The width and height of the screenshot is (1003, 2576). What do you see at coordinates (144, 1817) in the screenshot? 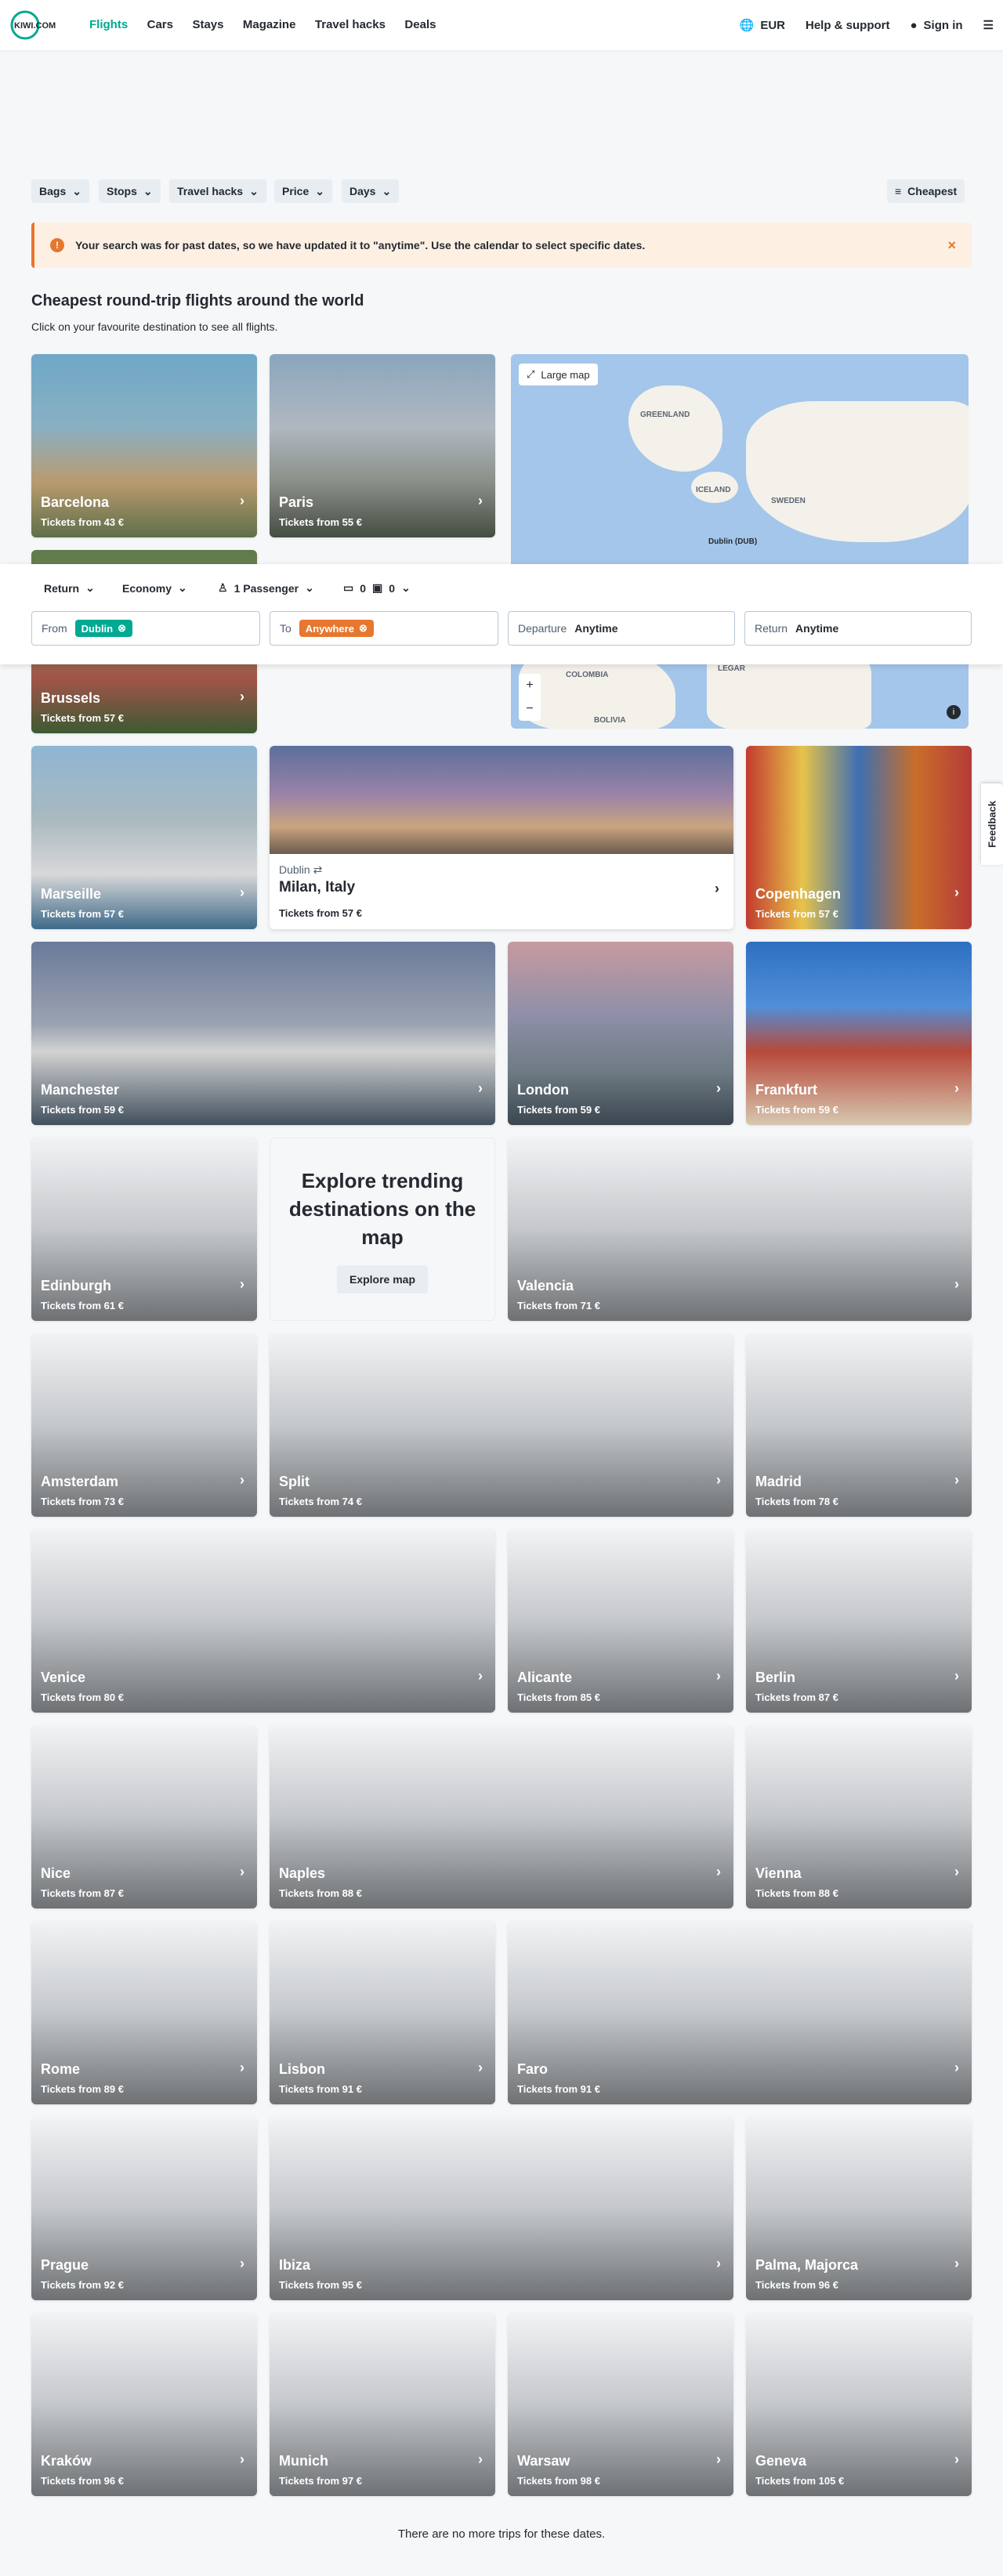
I see `destination-card: Nice Tickets from 87 € ›` at bounding box center [144, 1817].